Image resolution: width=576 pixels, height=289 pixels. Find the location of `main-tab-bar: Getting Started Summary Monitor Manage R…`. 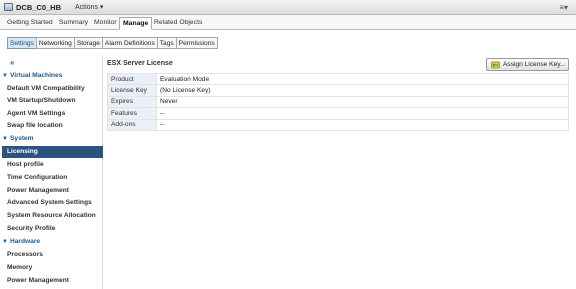

main-tab-bar: Getting Started Summary Monitor Manage R… is located at coordinates (288, 22).